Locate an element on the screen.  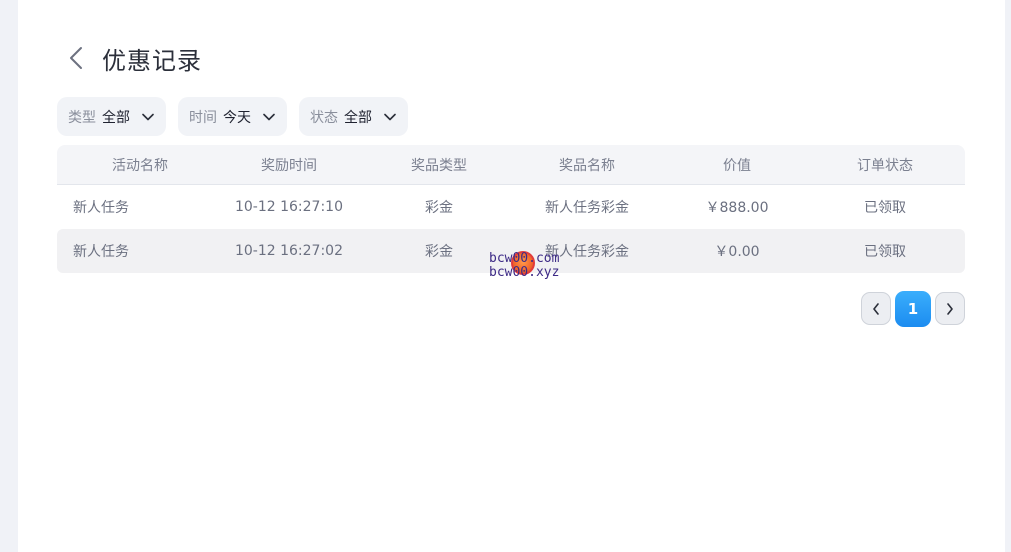
column-header: 奖品类型 is located at coordinates (439, 165).